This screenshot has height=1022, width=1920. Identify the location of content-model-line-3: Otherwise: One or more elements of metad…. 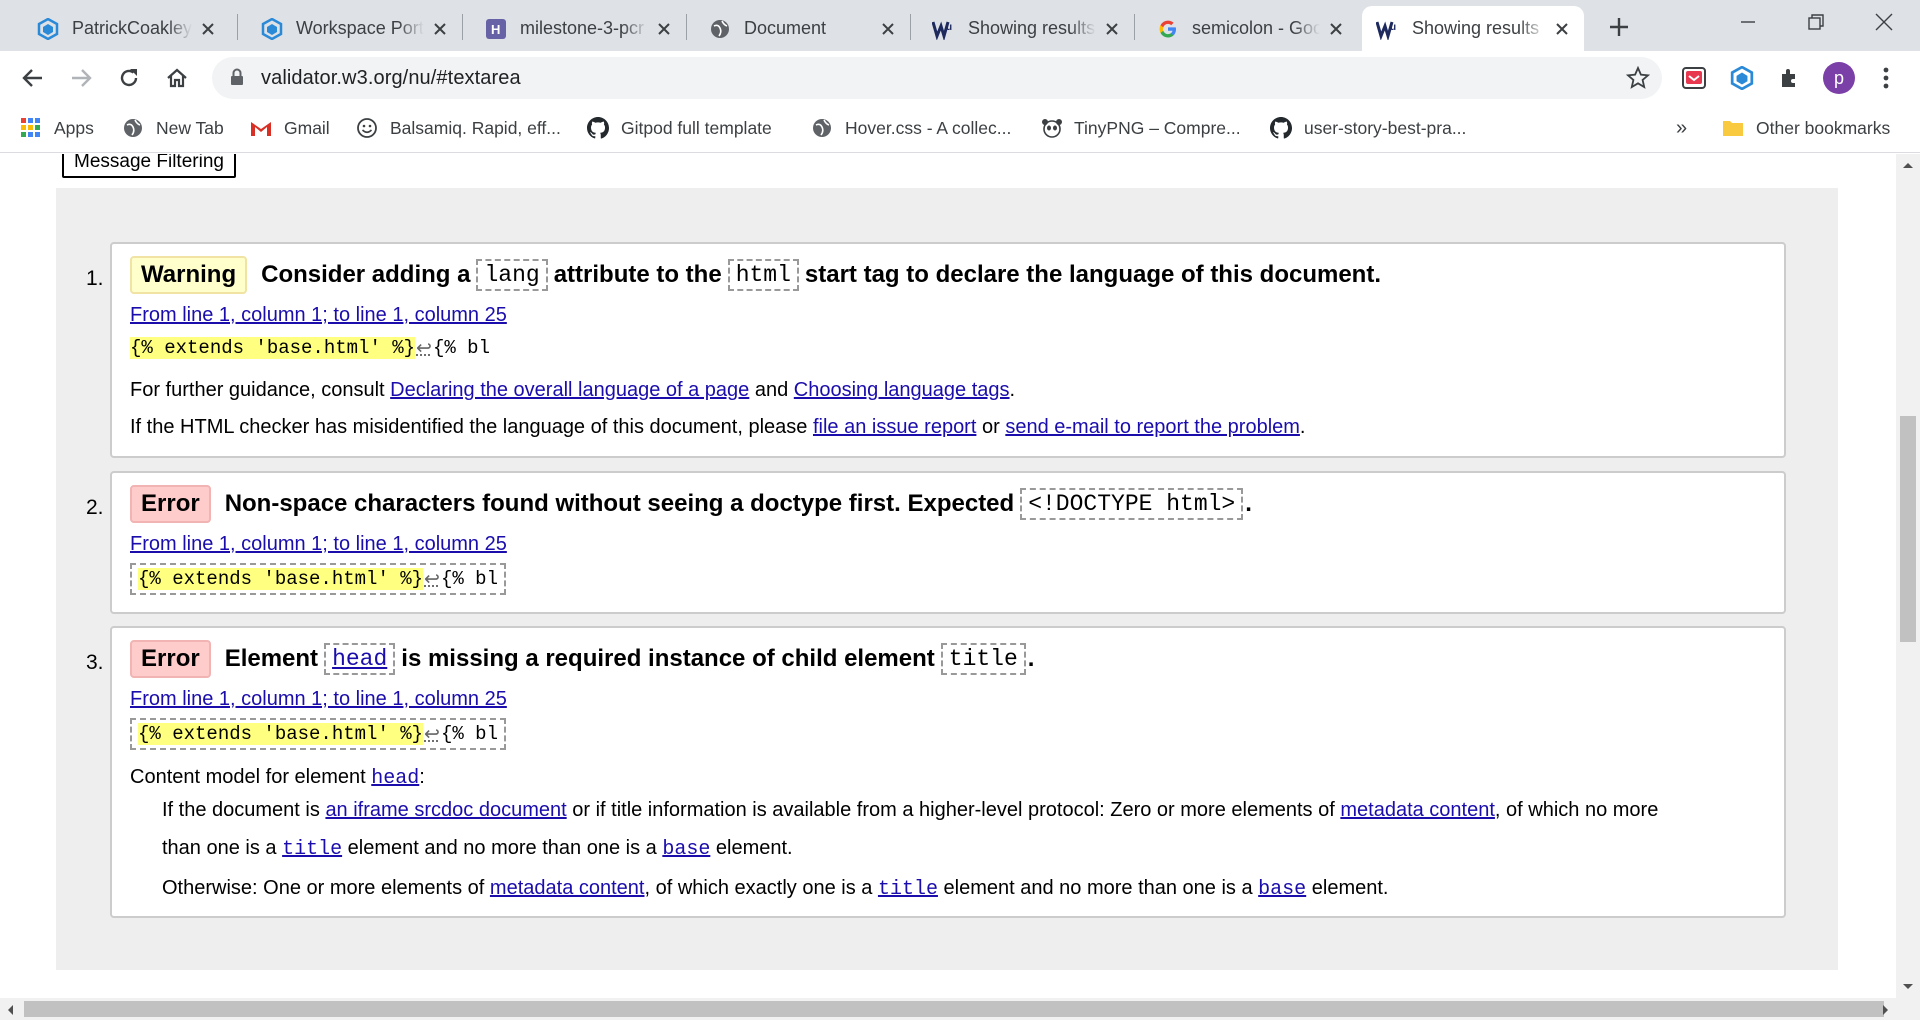
(775, 889).